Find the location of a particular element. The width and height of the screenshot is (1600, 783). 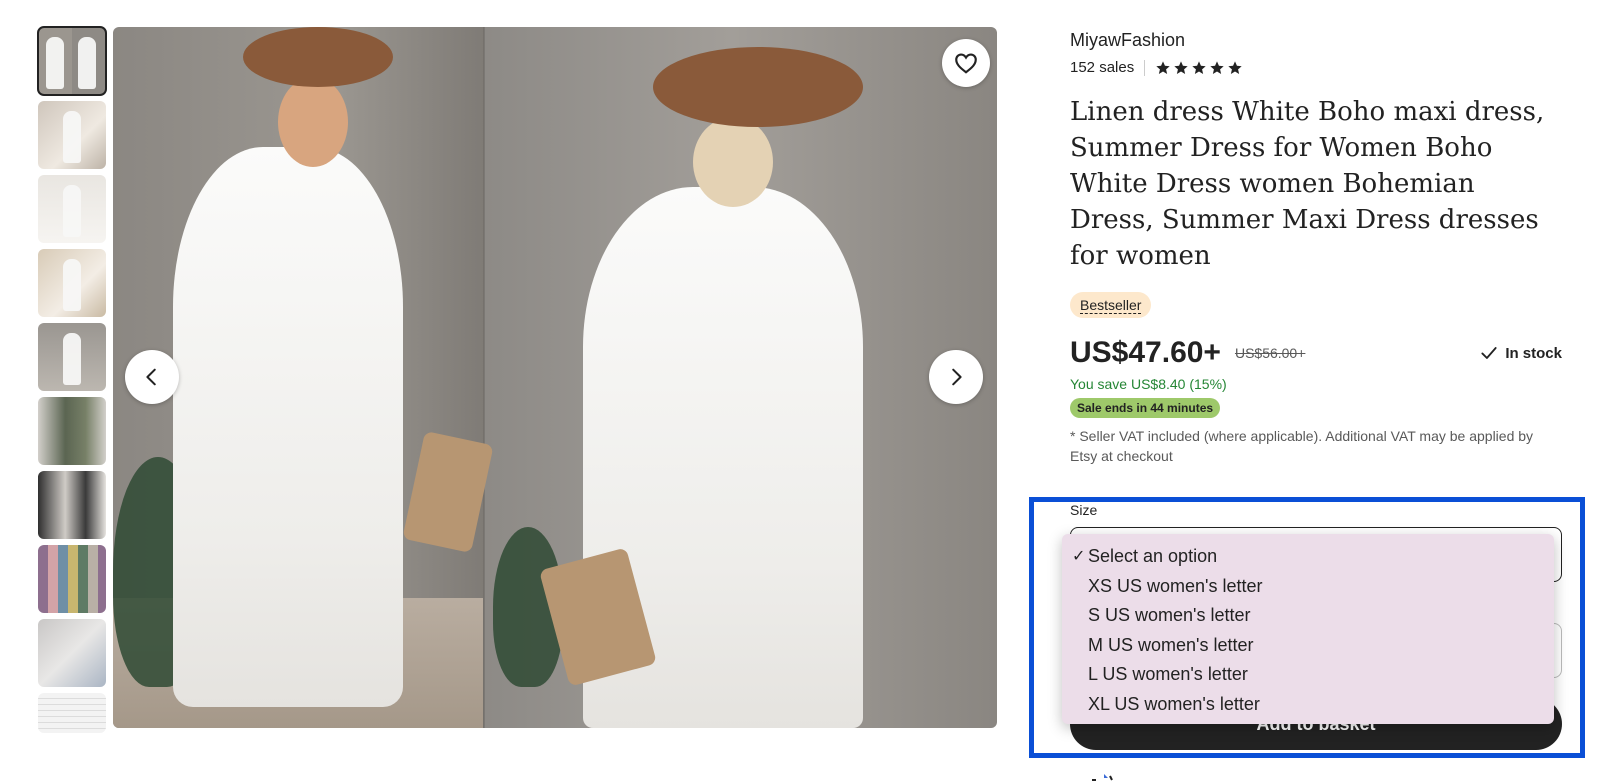

stock-status: In stock is located at coordinates (1520, 353).